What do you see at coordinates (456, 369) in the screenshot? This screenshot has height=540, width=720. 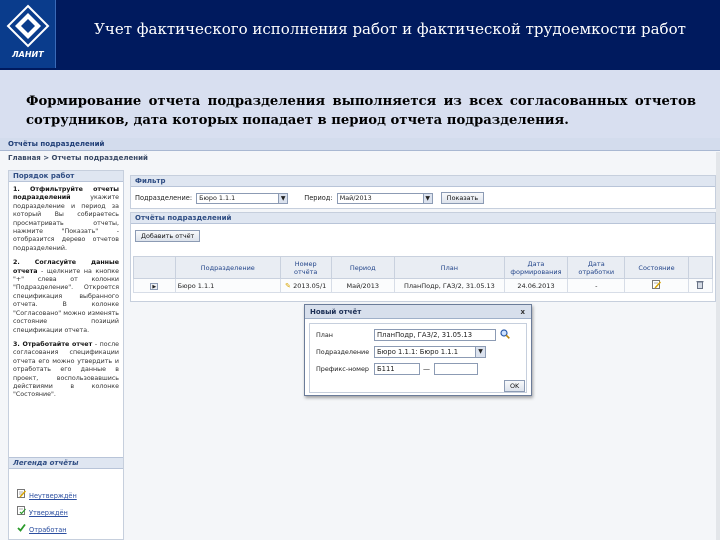 I see `report-number-field` at bounding box center [456, 369].